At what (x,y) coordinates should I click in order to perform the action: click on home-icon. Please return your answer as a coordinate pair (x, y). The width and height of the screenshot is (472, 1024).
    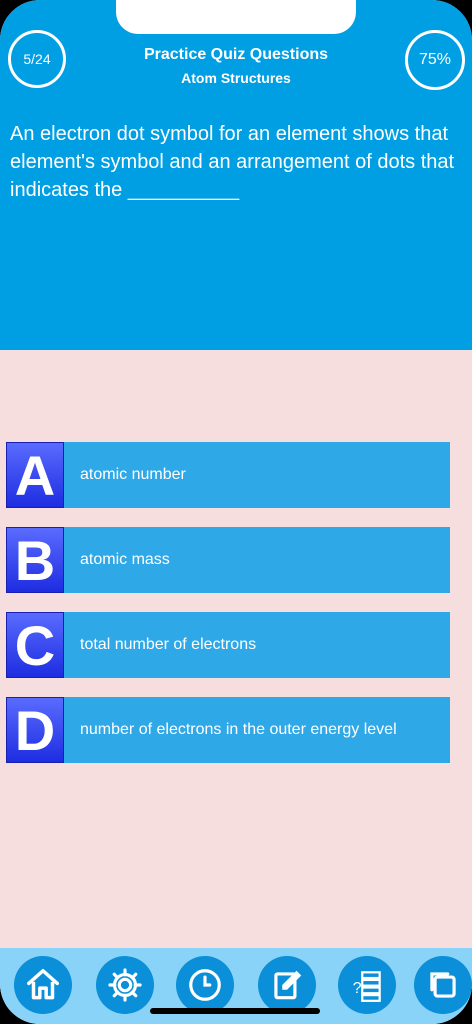
    Looking at the image, I should click on (43, 984).